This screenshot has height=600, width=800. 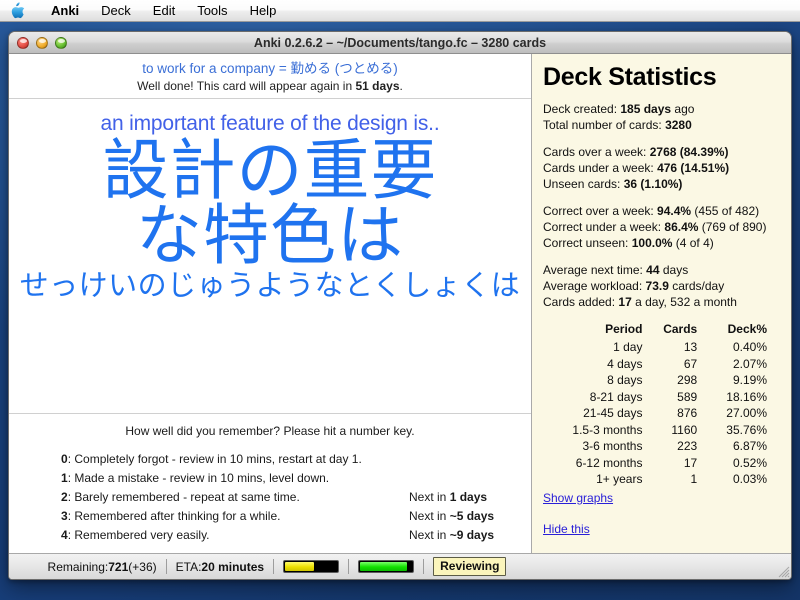 I want to click on menu-item-deck: Deck, so click(x=116, y=11).